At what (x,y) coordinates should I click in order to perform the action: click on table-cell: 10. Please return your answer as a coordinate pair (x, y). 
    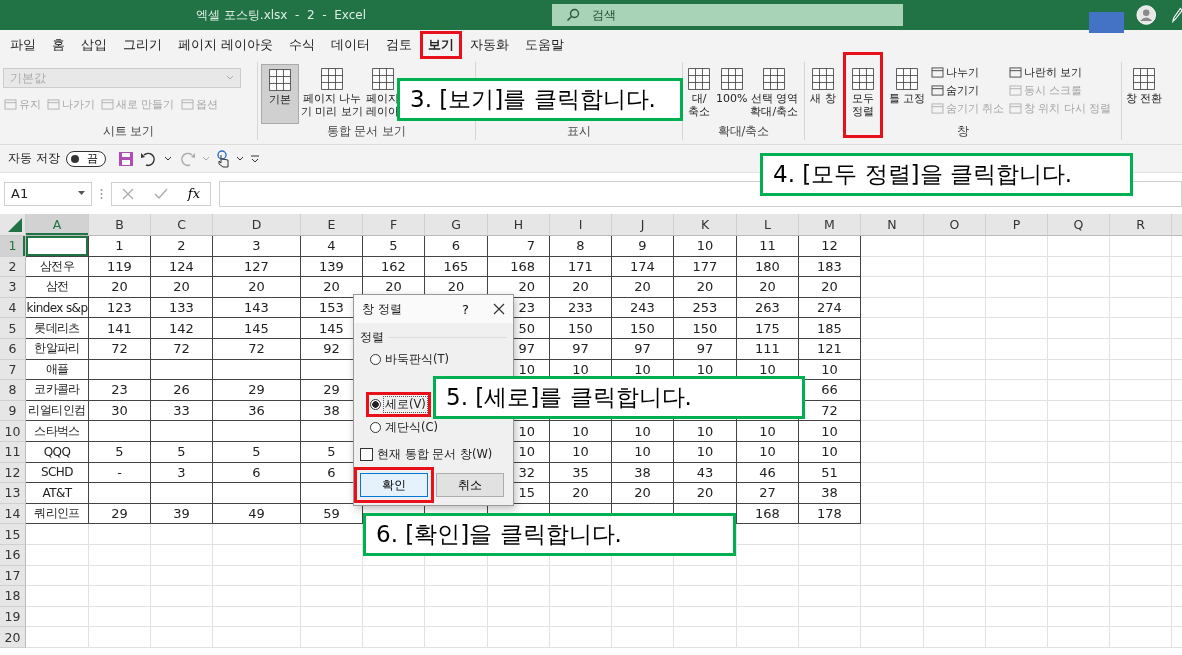
    Looking at the image, I should click on (830, 431).